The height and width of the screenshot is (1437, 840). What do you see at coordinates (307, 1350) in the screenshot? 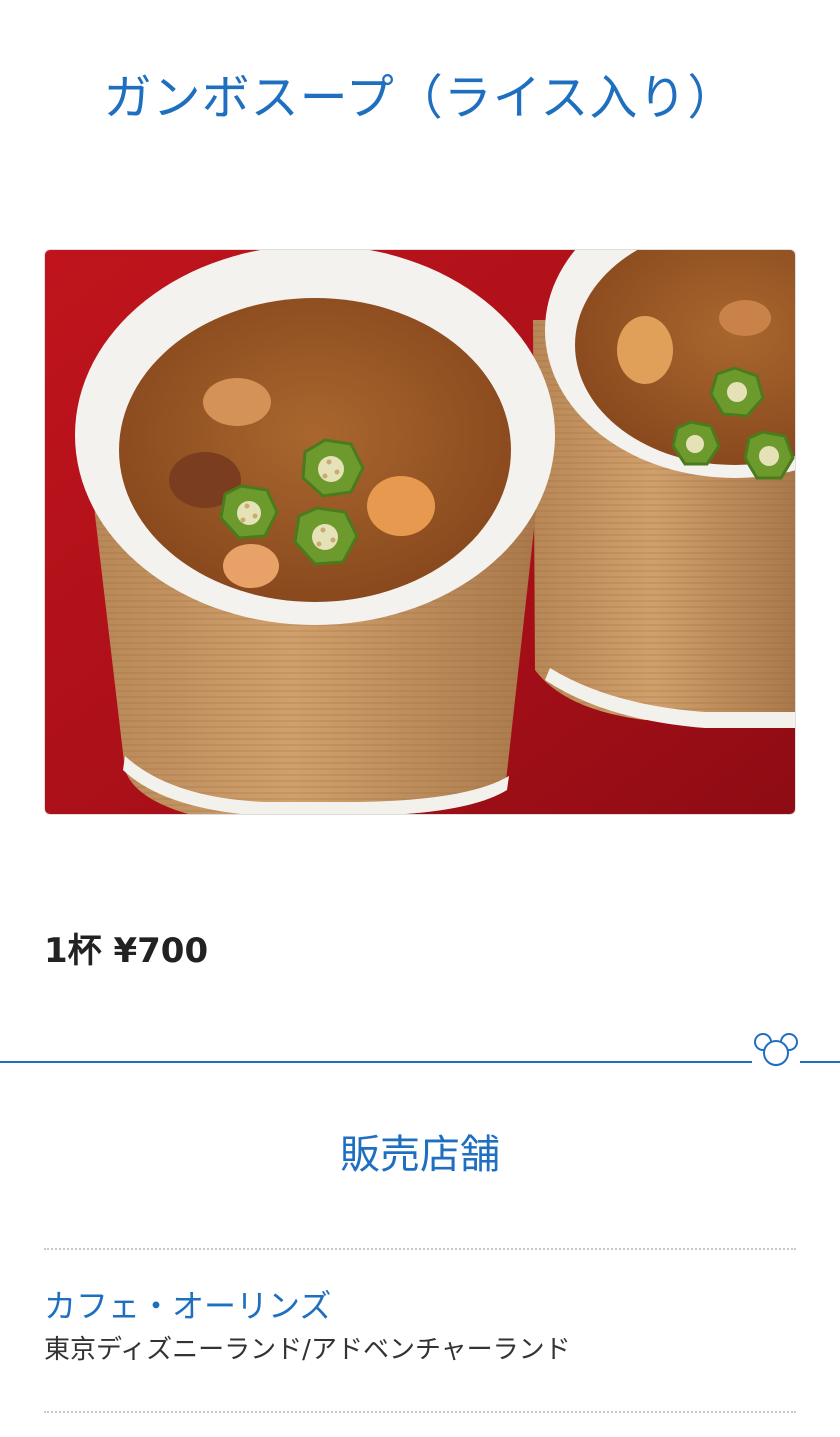
I see `store-location: 東京ディズニーランド/アドベンチャーランド` at bounding box center [307, 1350].